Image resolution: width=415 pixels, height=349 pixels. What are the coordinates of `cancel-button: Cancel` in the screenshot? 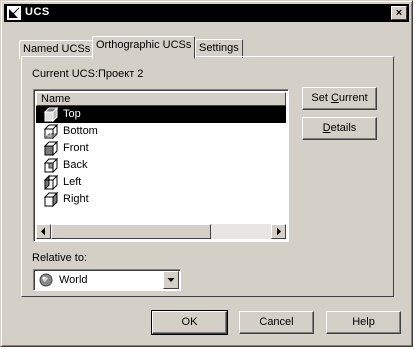 It's located at (276, 322).